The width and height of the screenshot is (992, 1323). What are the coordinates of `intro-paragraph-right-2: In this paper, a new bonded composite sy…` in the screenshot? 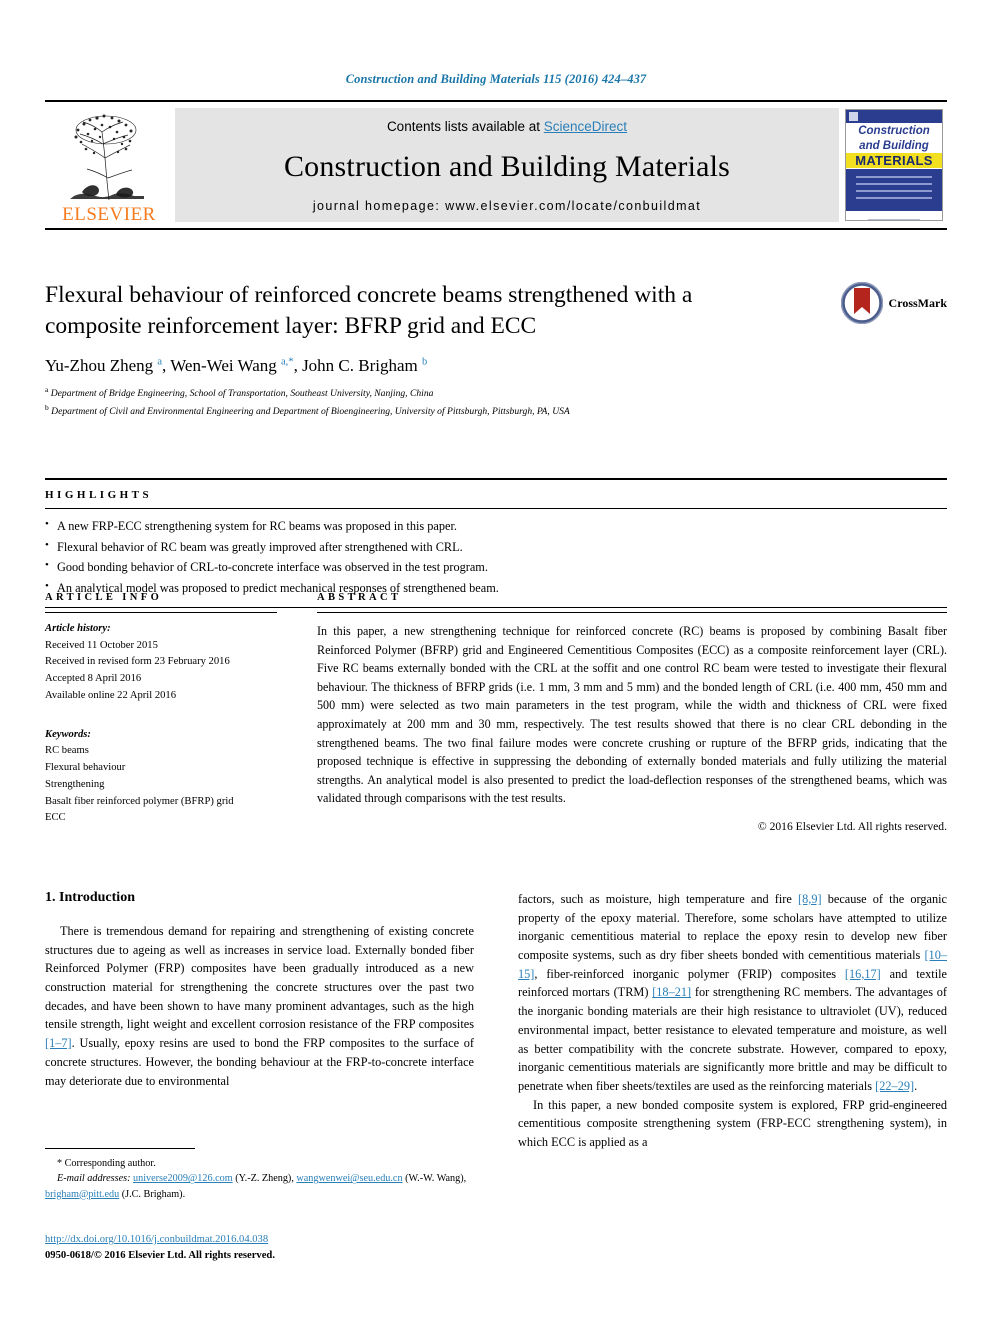 It's located at (732, 1123).